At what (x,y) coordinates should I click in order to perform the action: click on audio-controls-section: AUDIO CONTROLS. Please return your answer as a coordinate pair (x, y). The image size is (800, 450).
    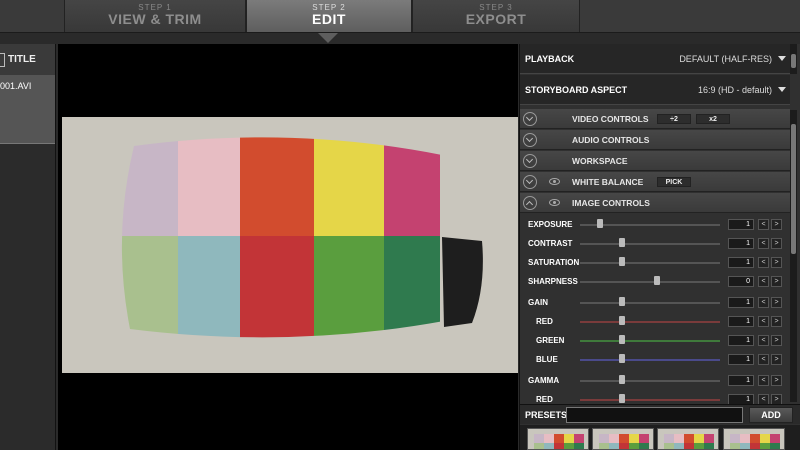
    Looking at the image, I should click on (655, 140).